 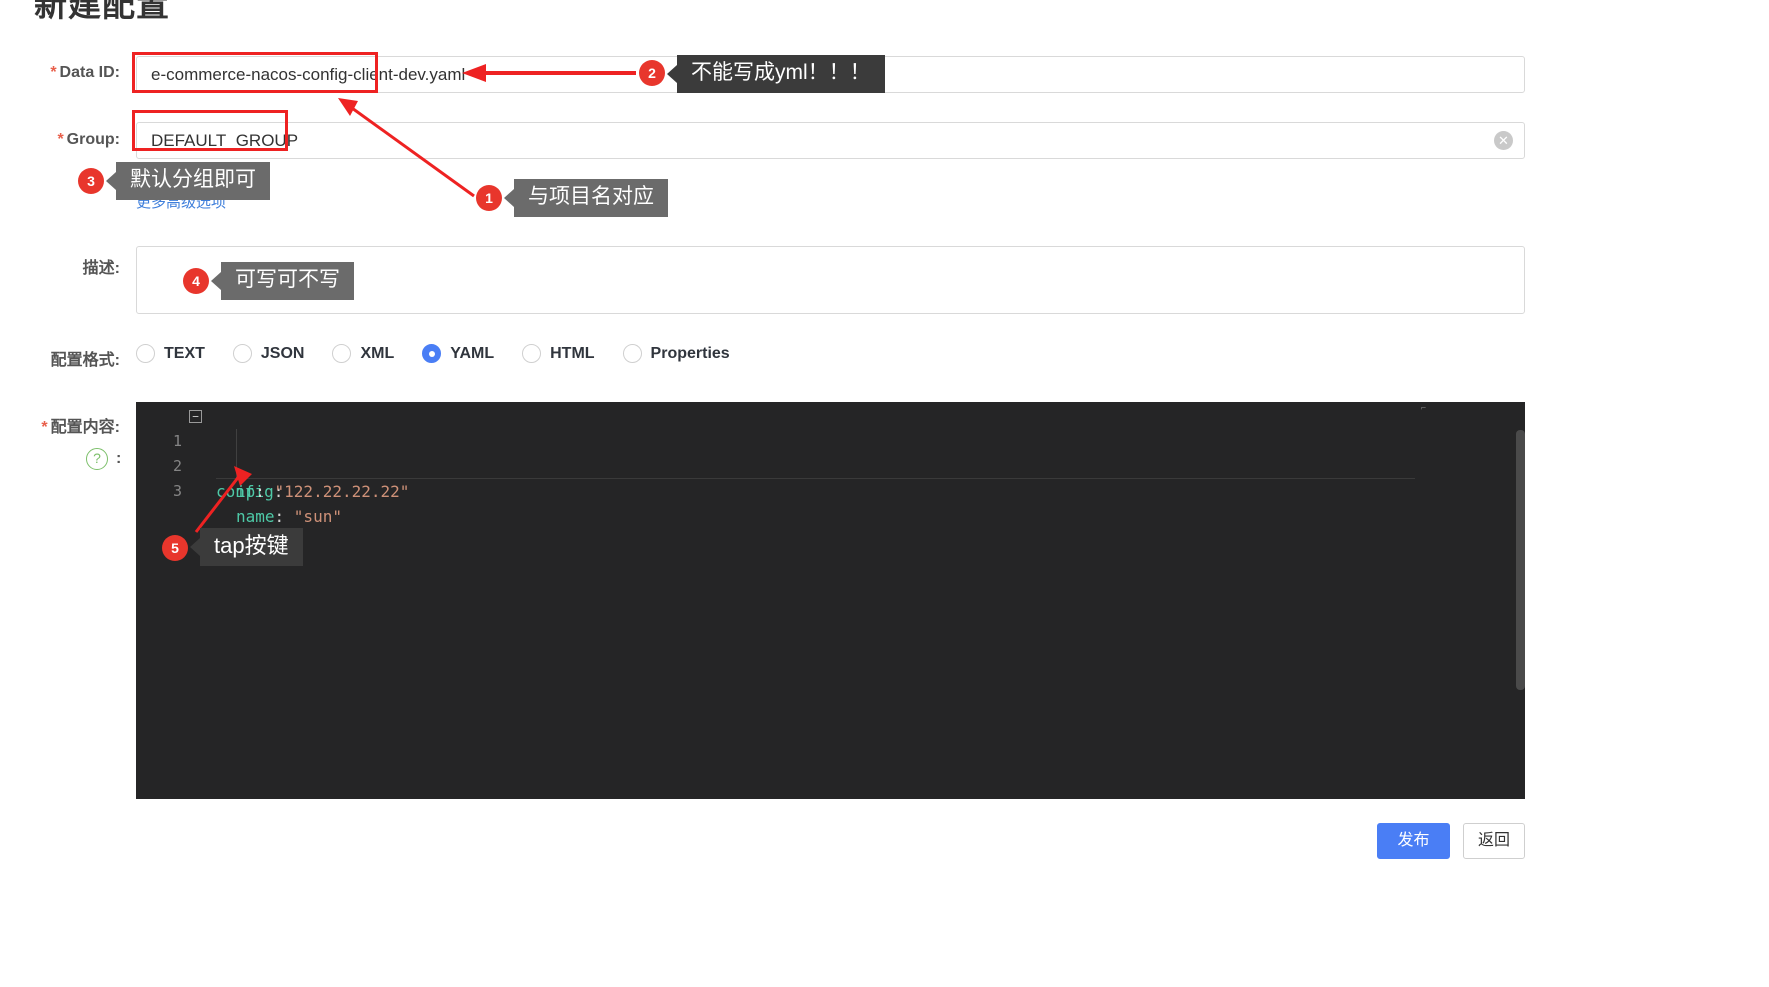 I want to click on clear-circle-icon: ✕, so click(x=1503, y=140).